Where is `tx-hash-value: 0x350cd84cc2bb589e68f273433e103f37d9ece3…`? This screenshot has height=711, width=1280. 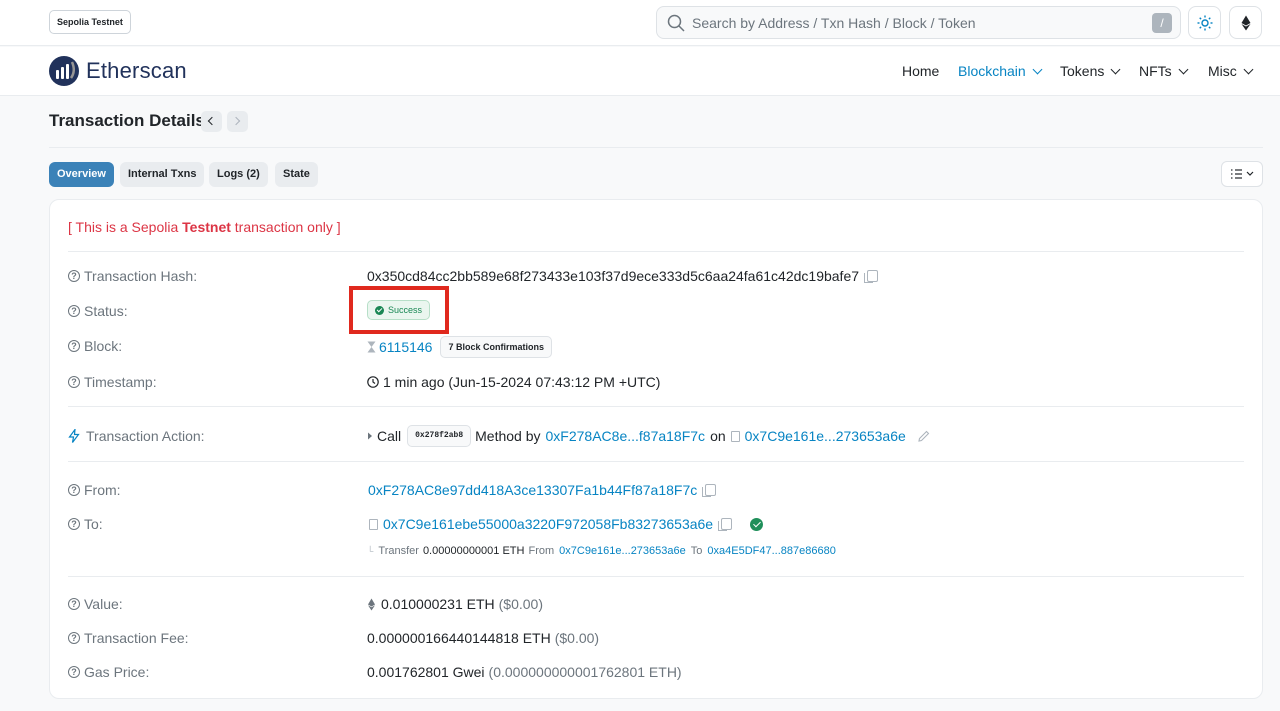 tx-hash-value: 0x350cd84cc2bb589e68f273433e103f37d9ece3… is located at coordinates (623, 276).